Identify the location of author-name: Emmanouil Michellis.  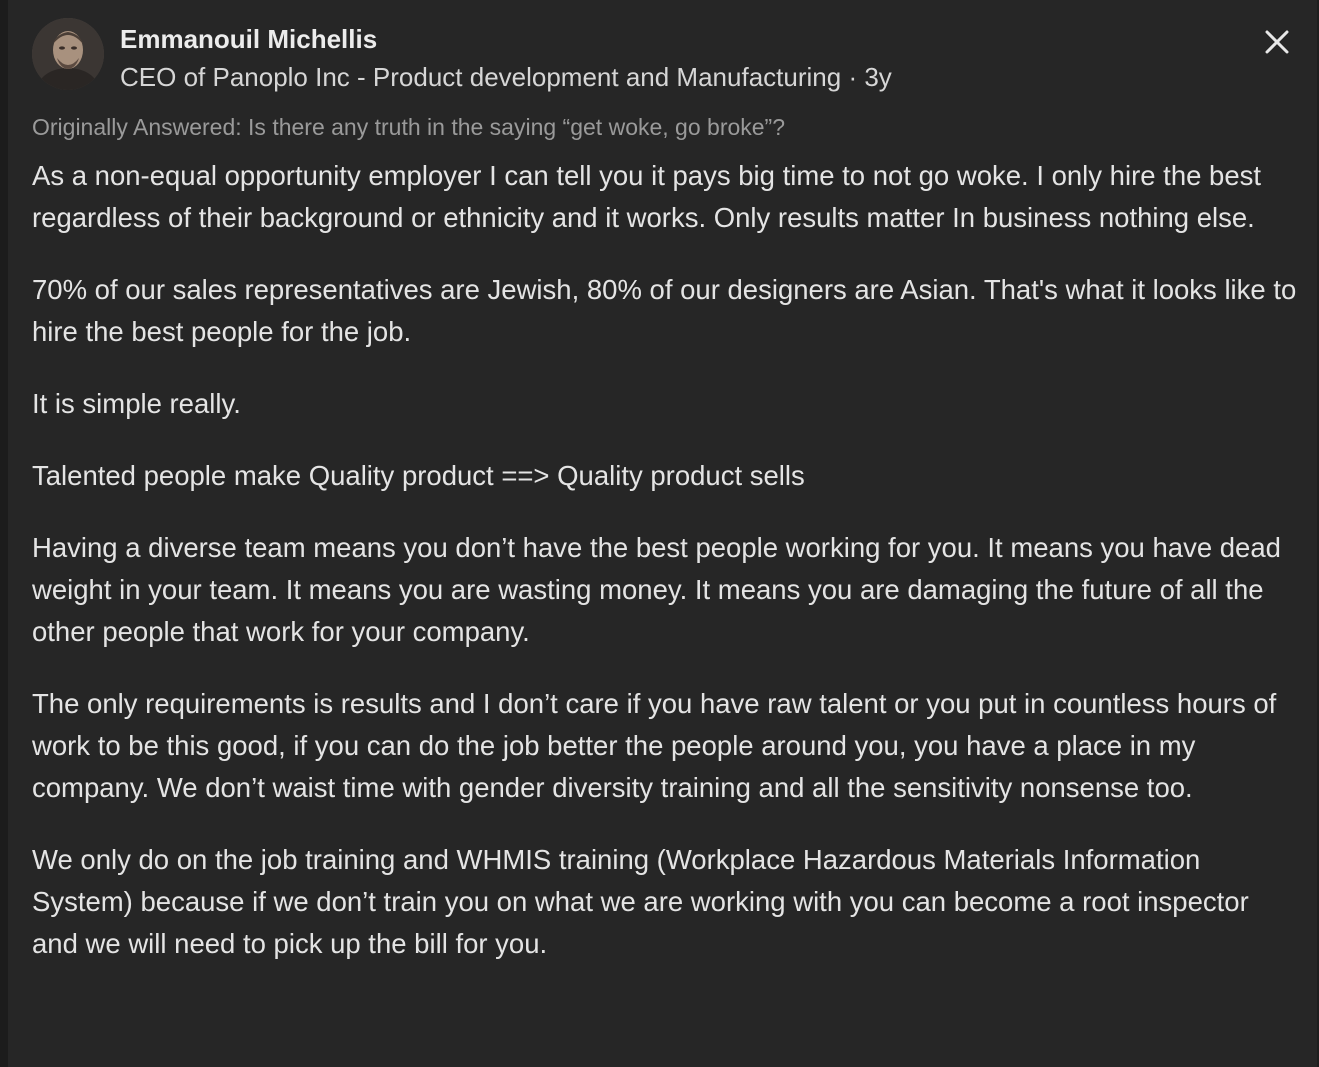
(248, 39).